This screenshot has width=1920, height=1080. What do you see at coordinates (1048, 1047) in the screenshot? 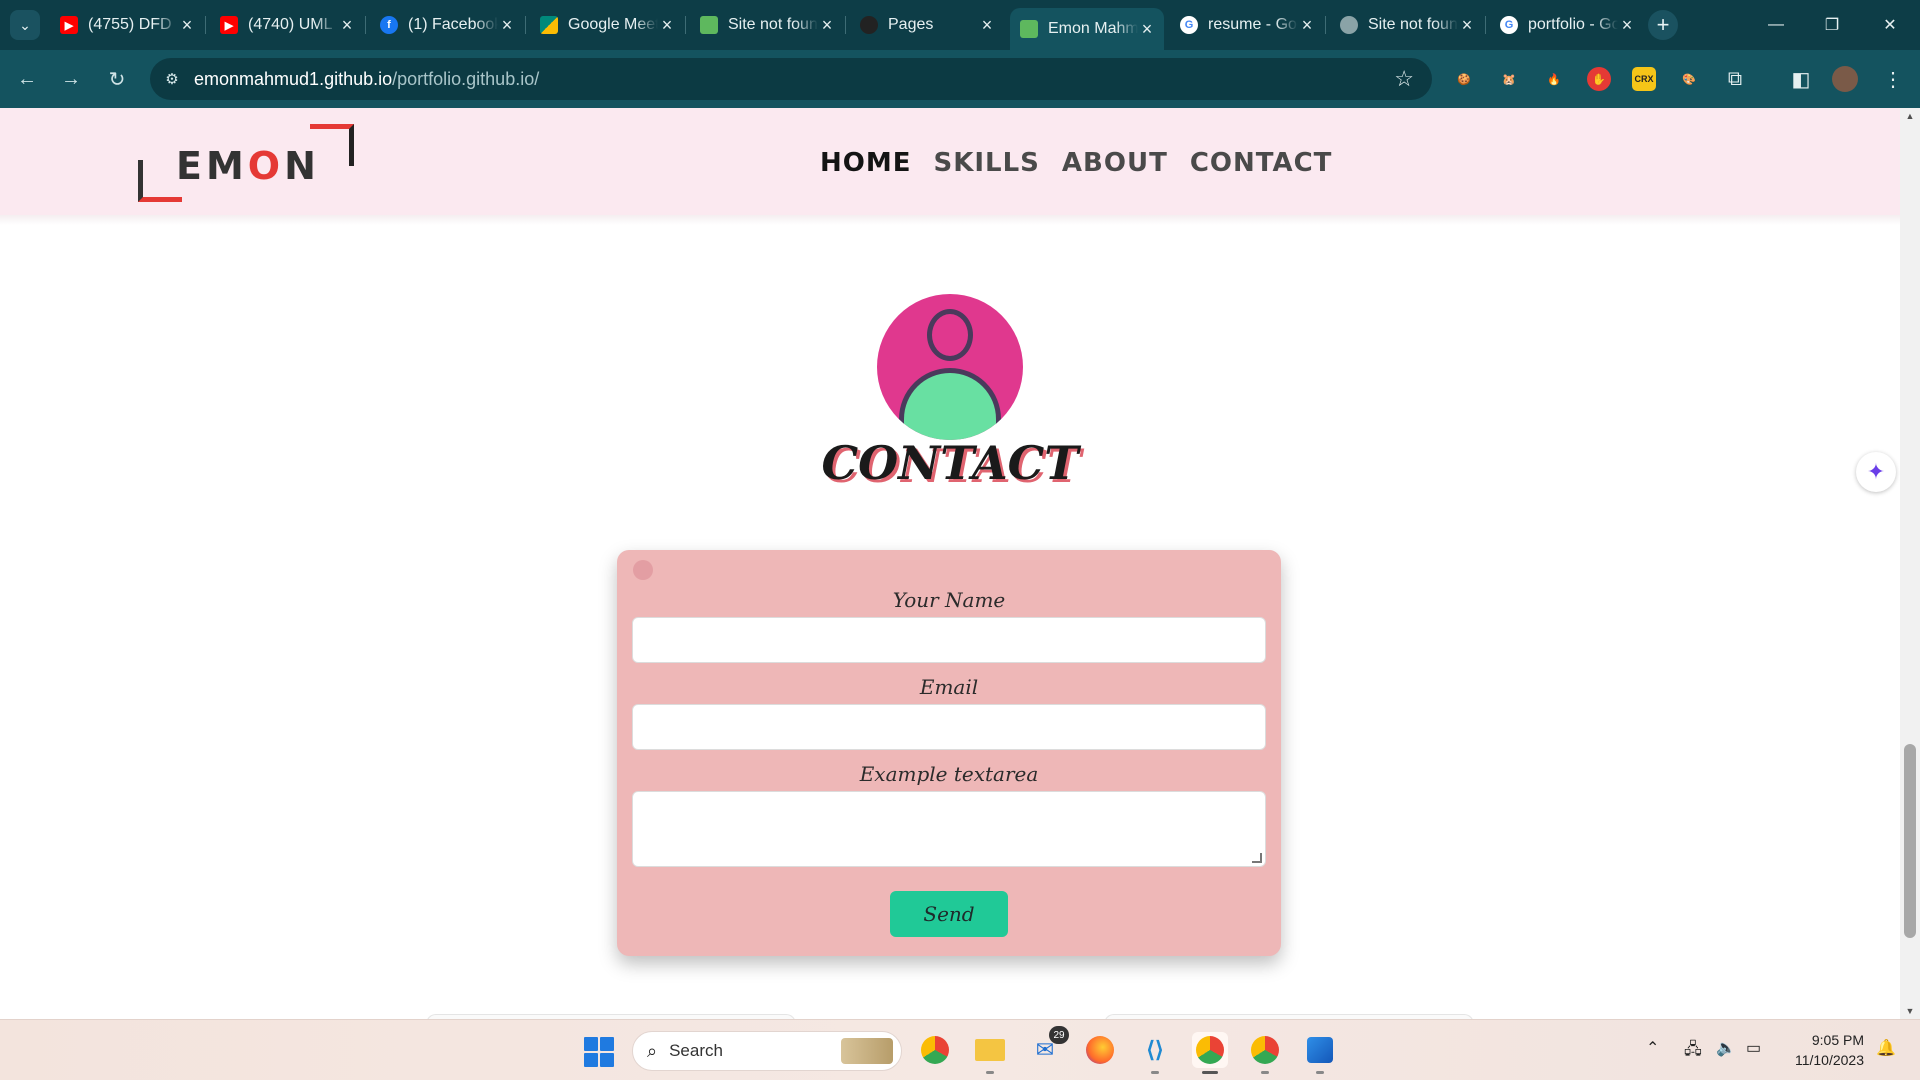
I see `taskbar-mail: ✉ 29` at bounding box center [1048, 1047].